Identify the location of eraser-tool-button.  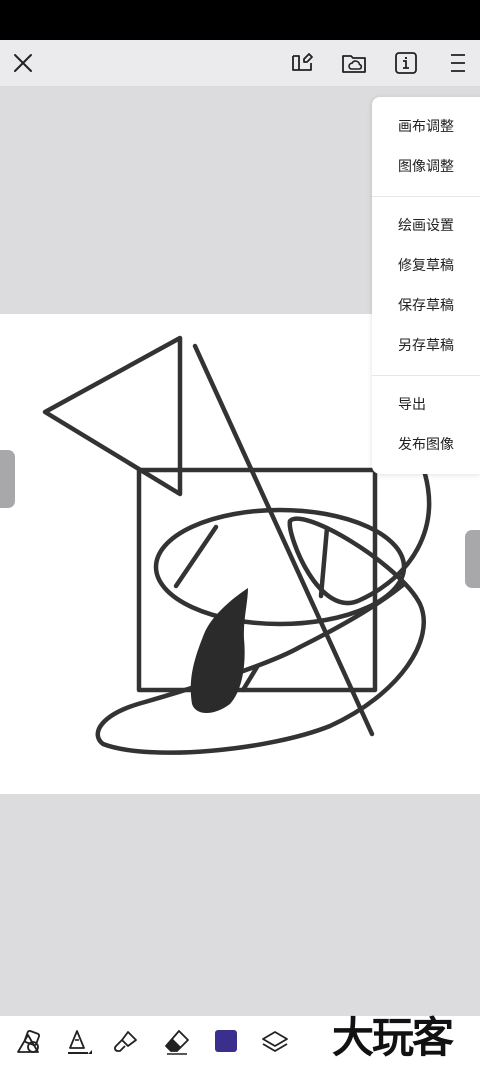
(177, 1042).